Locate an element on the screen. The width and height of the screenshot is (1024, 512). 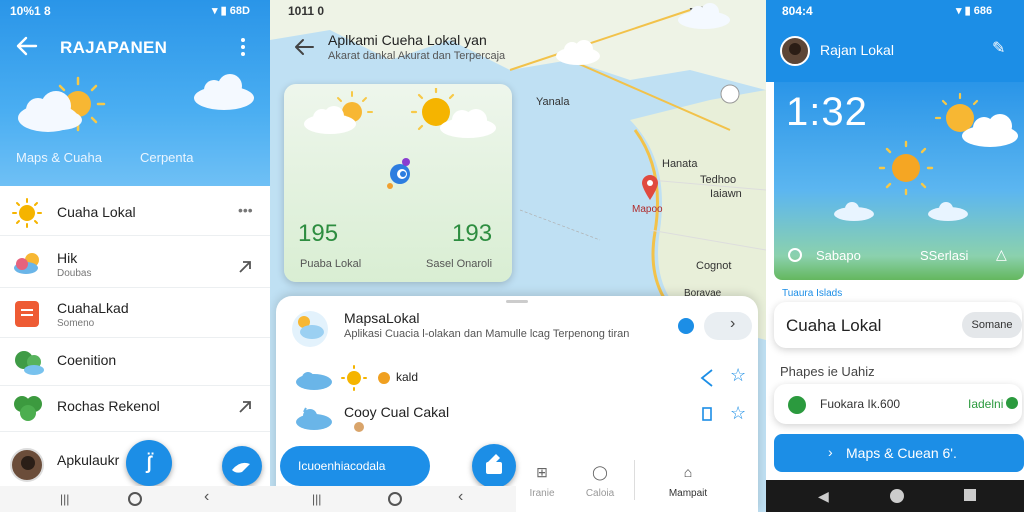
location-icon is located at coordinates (795, 255).